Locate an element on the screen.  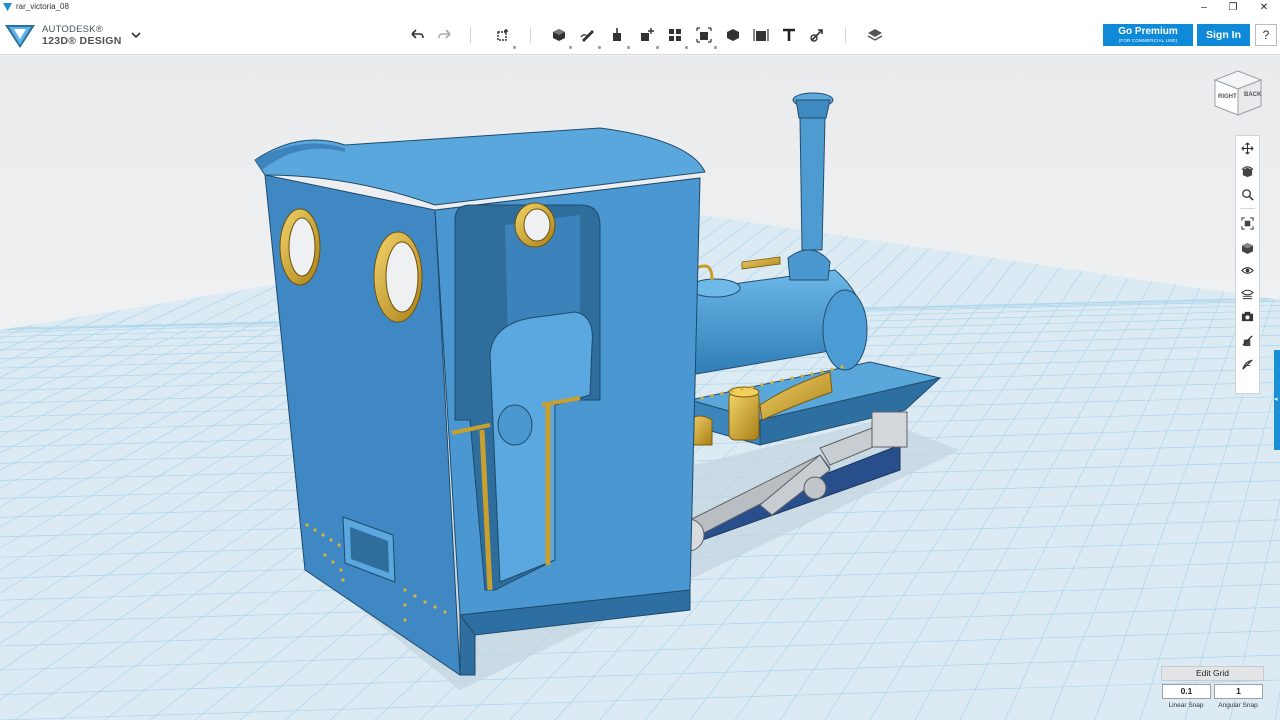
chimney is located at coordinates (812, 184).